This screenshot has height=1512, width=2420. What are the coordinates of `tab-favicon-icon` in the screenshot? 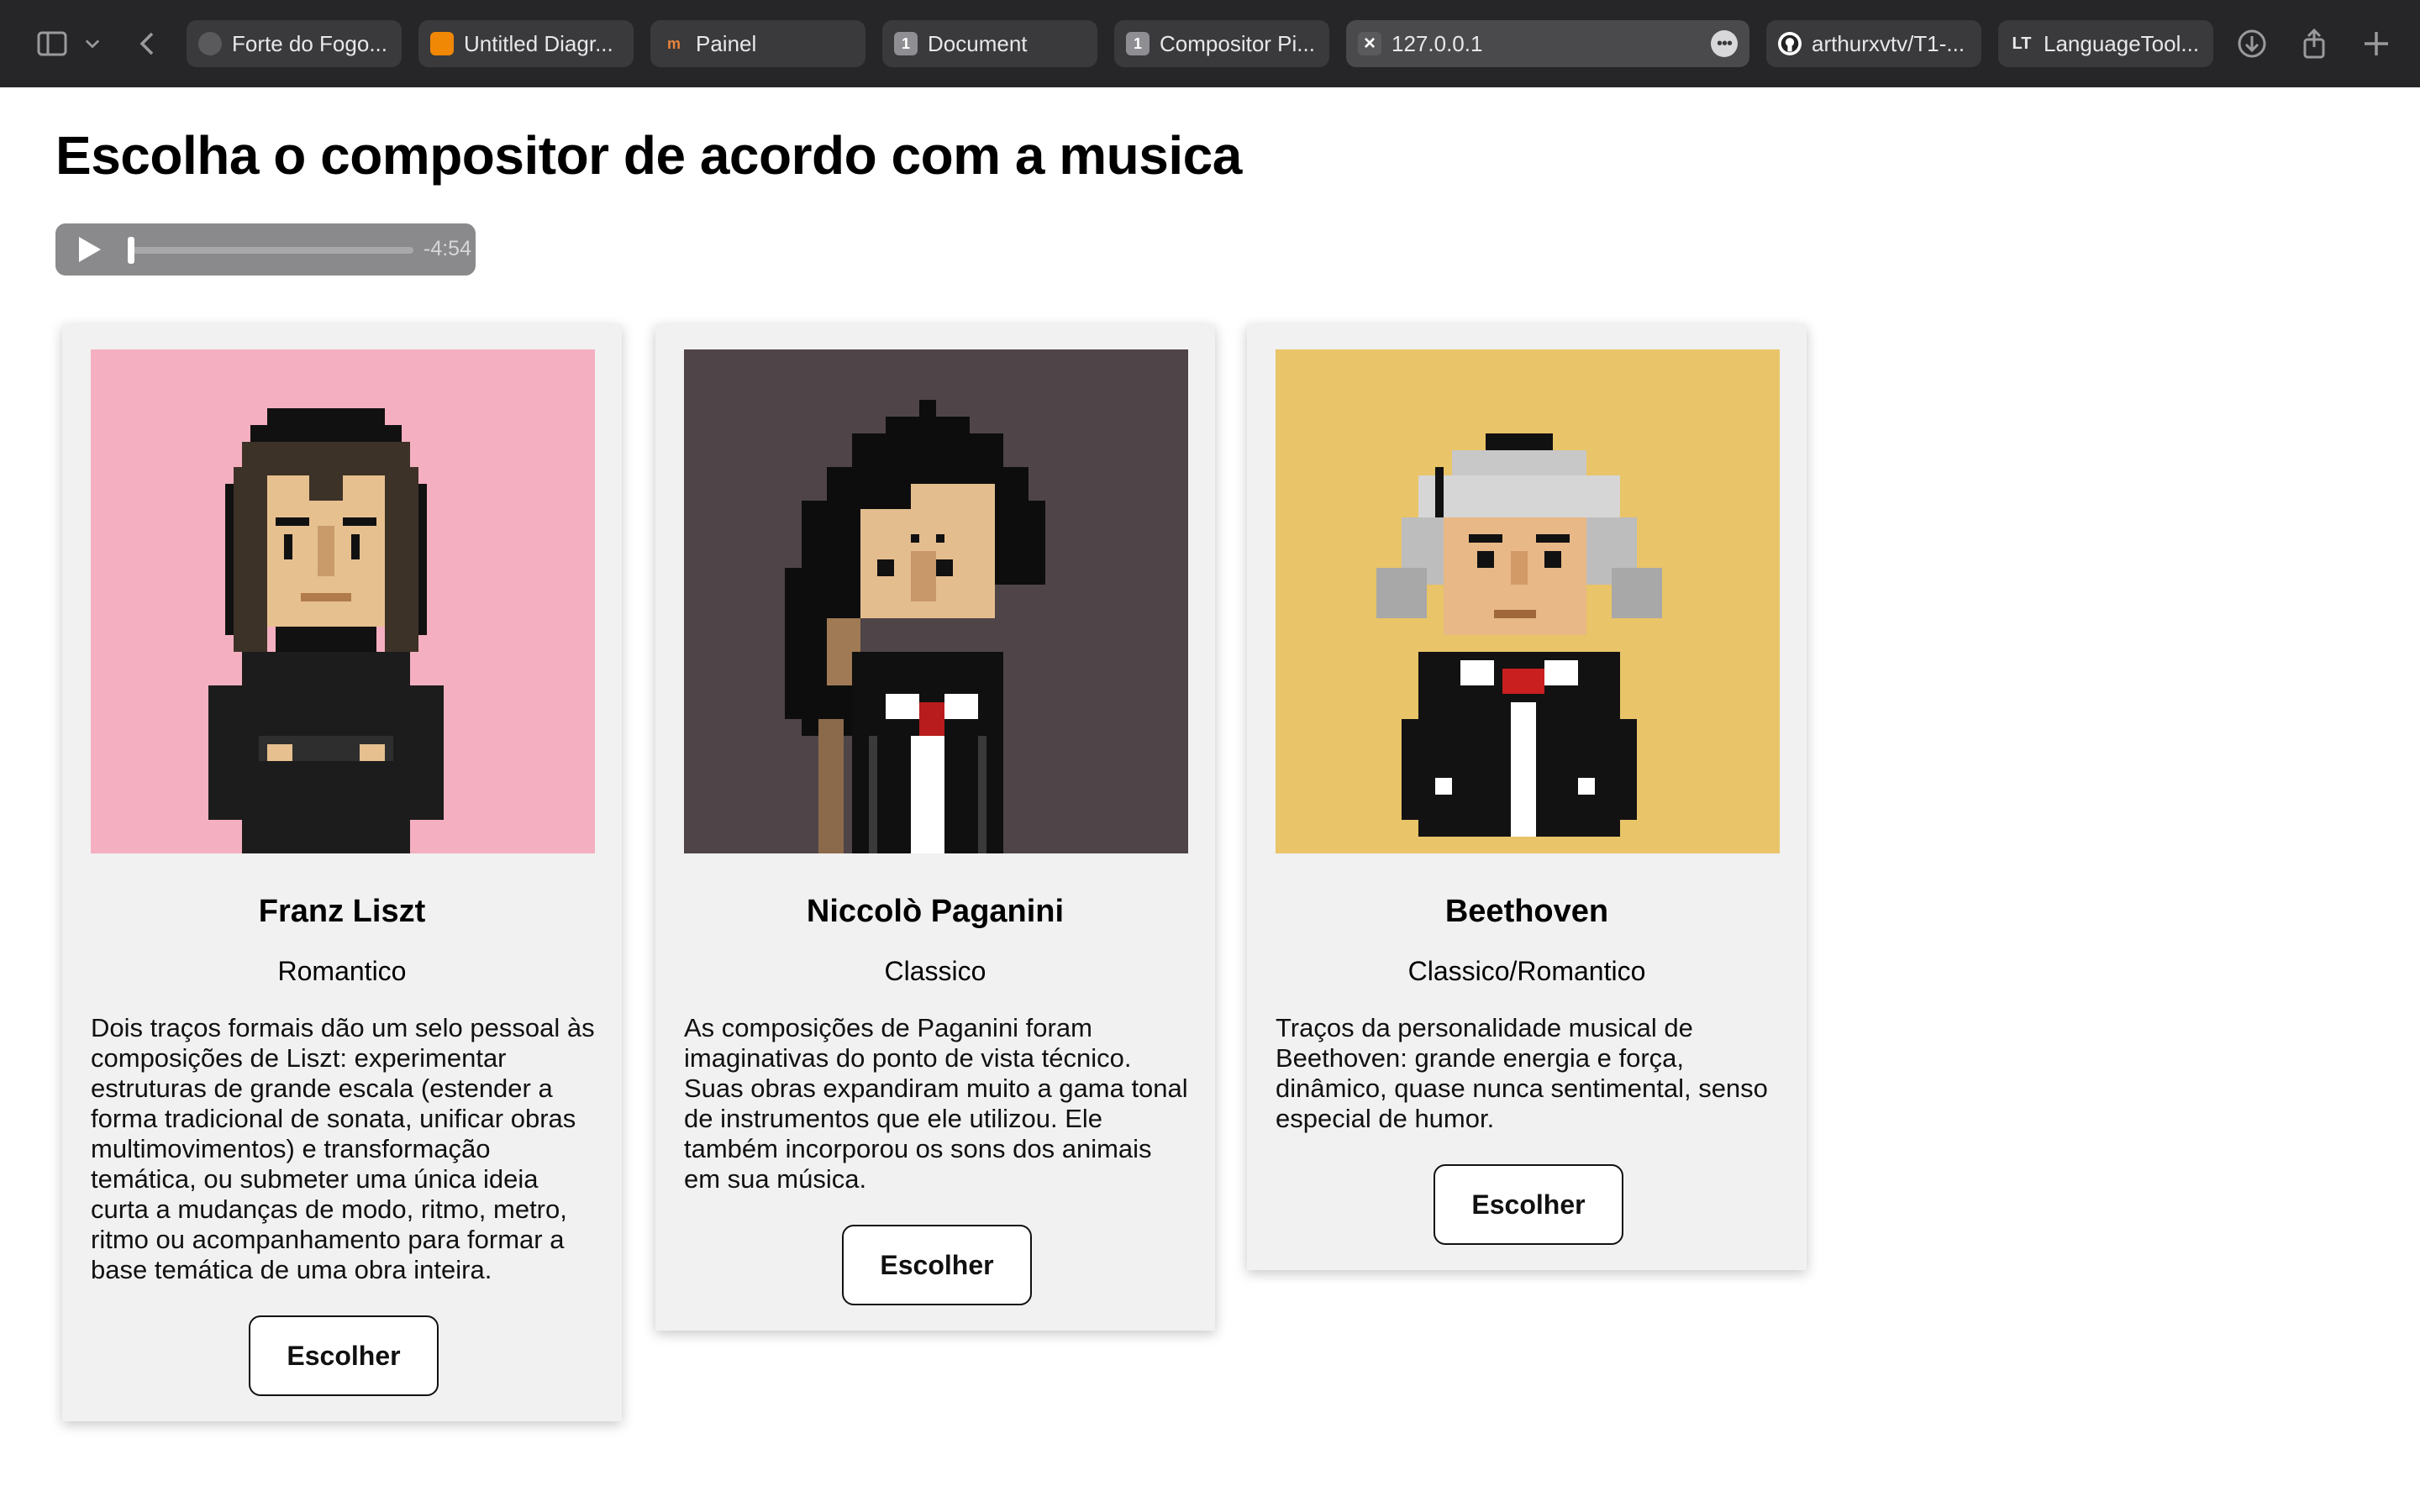 It's located at (210, 43).